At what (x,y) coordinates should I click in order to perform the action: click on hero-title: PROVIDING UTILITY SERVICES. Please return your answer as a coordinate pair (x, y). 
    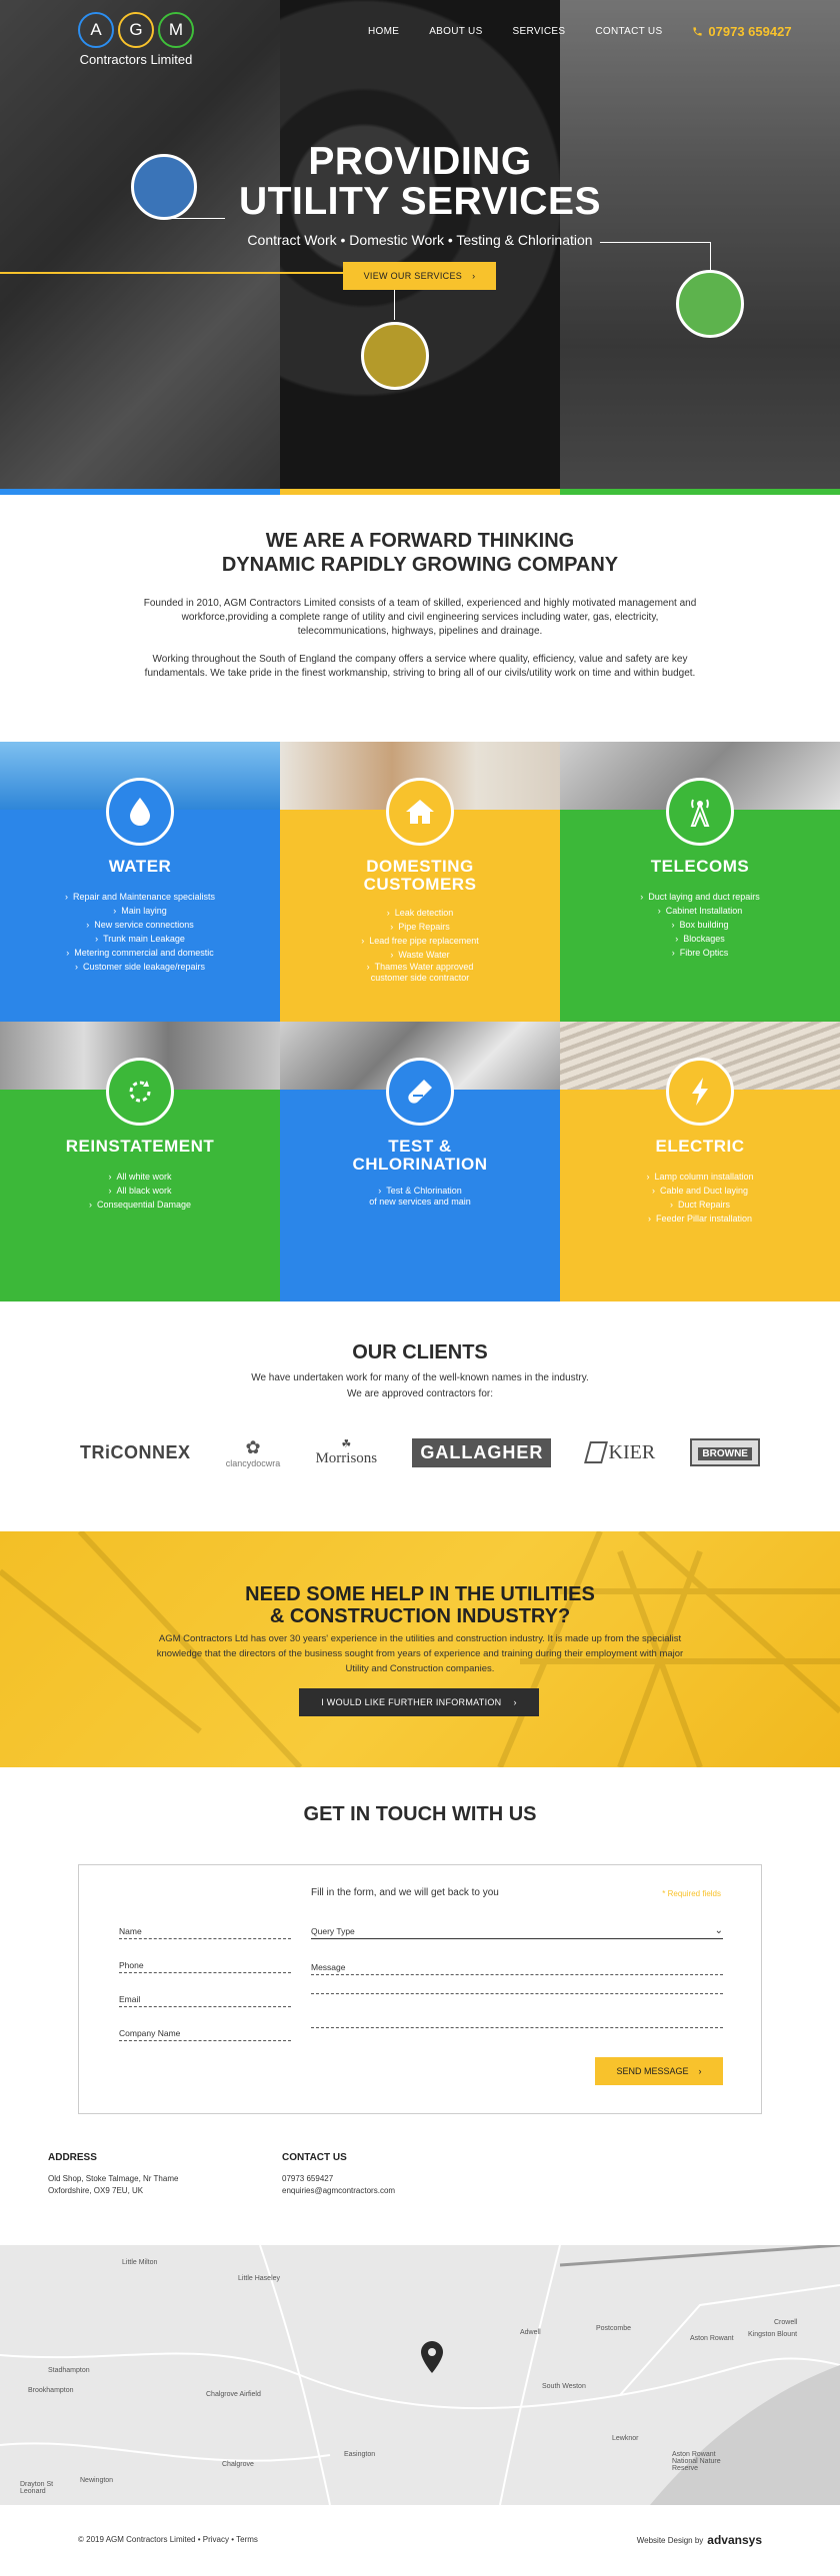
    Looking at the image, I should click on (420, 182).